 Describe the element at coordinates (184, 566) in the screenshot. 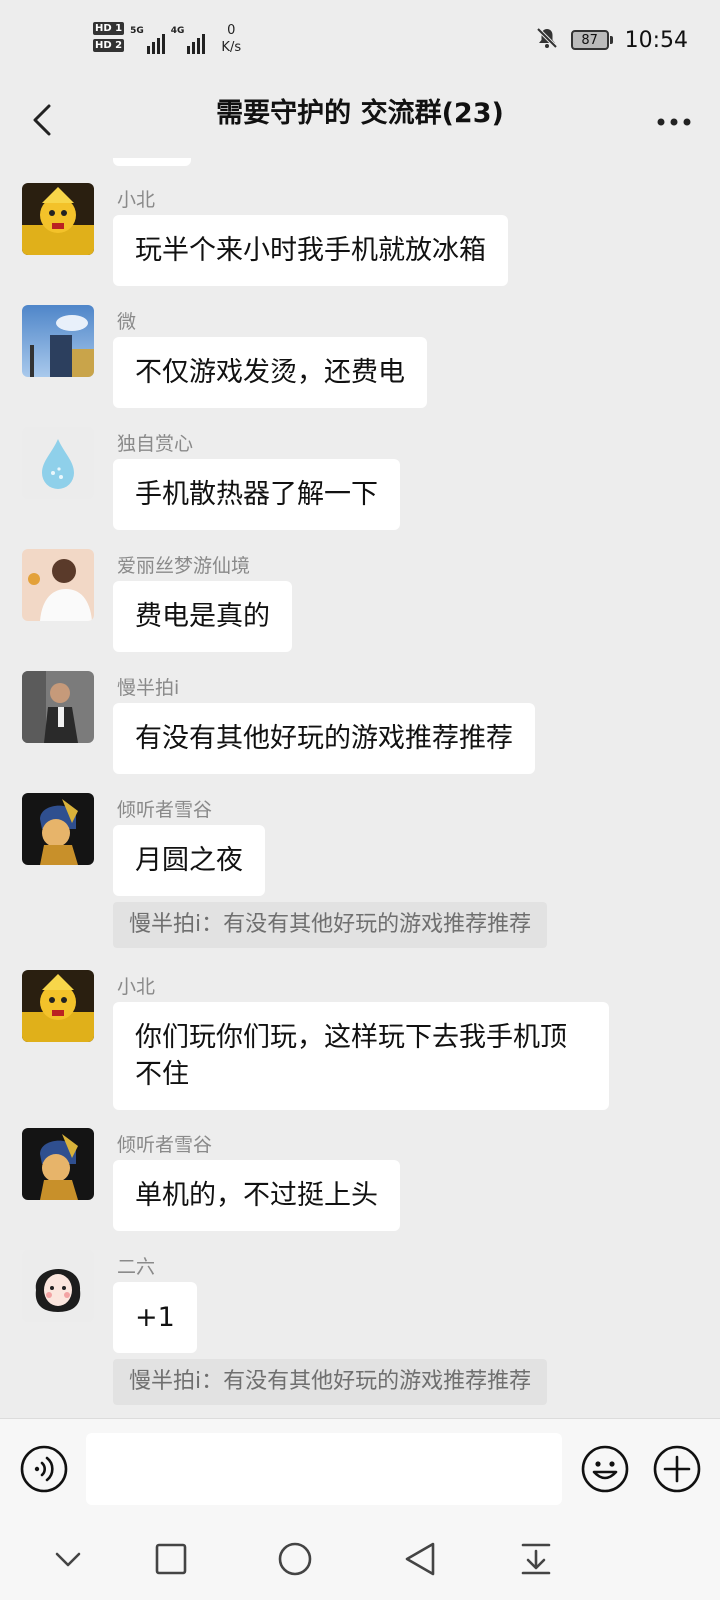

I see `sender-name: 爱丽丝梦游仙境` at that location.